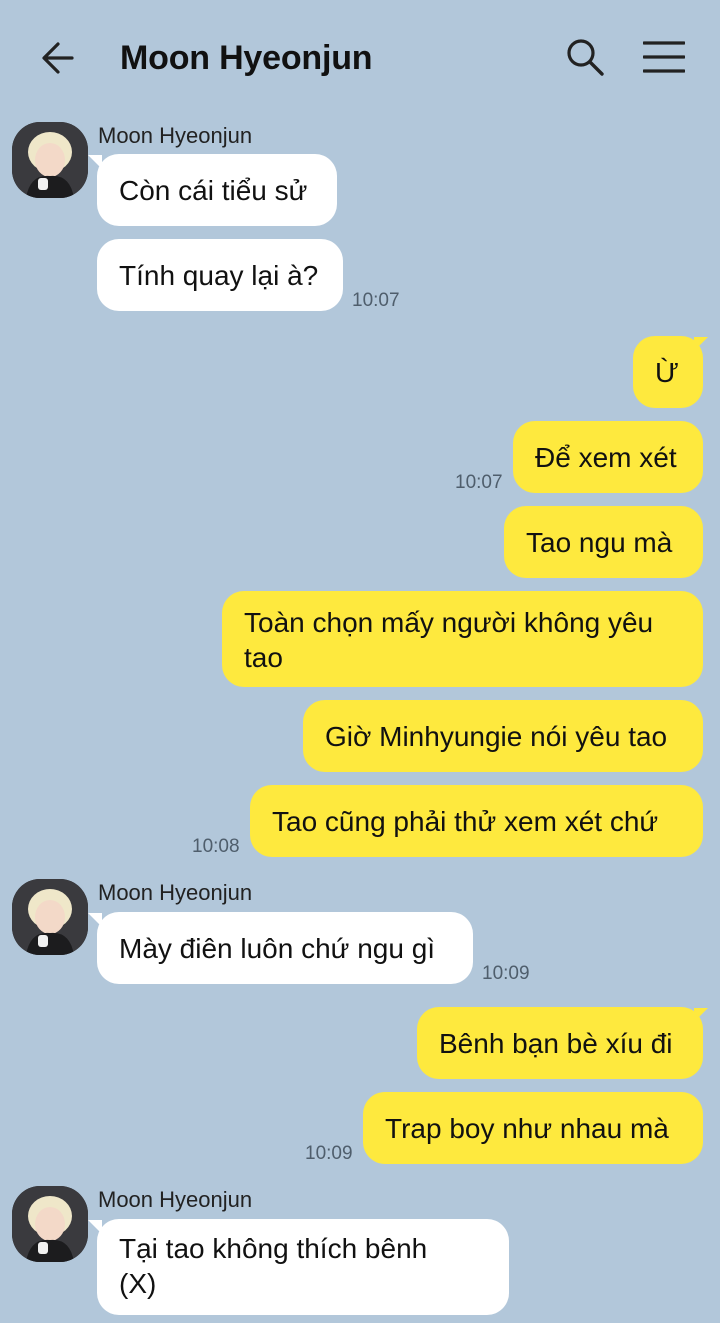 The image size is (720, 1323). What do you see at coordinates (476, 821) in the screenshot?
I see `message-bubble: Tao cũng phải thử xem xét chứ` at bounding box center [476, 821].